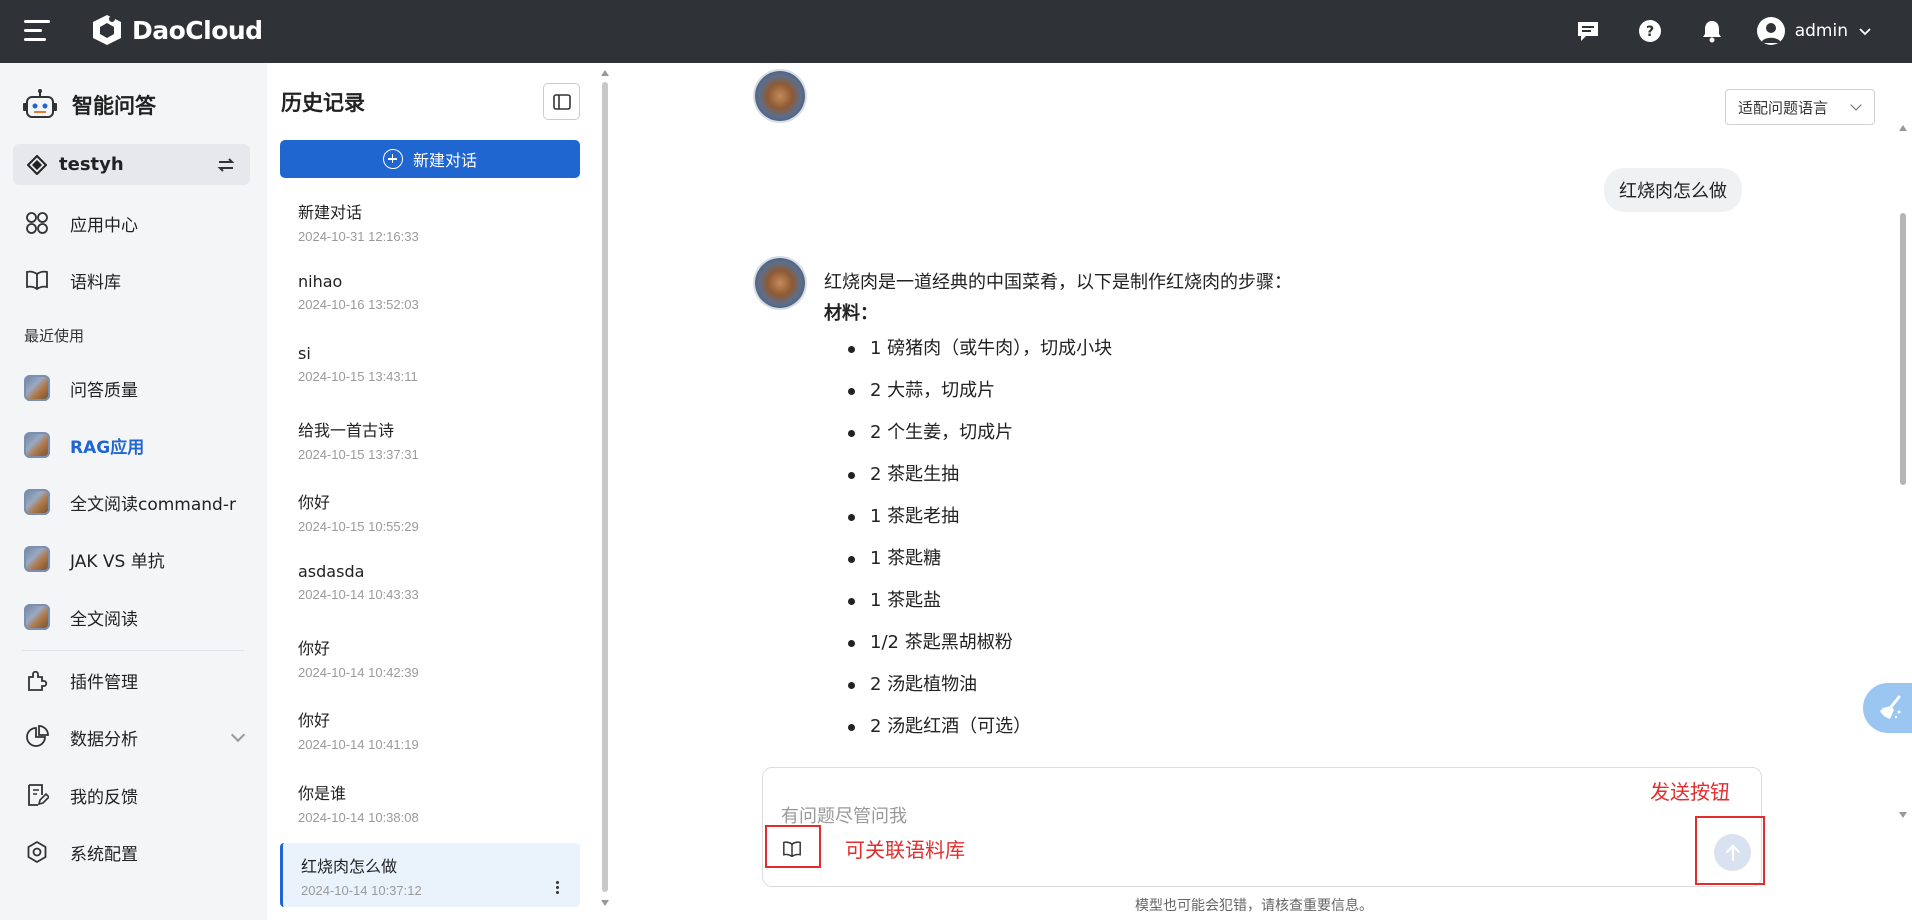 The image size is (1912, 920). I want to click on answer-heading: 材料：, so click(851, 314).